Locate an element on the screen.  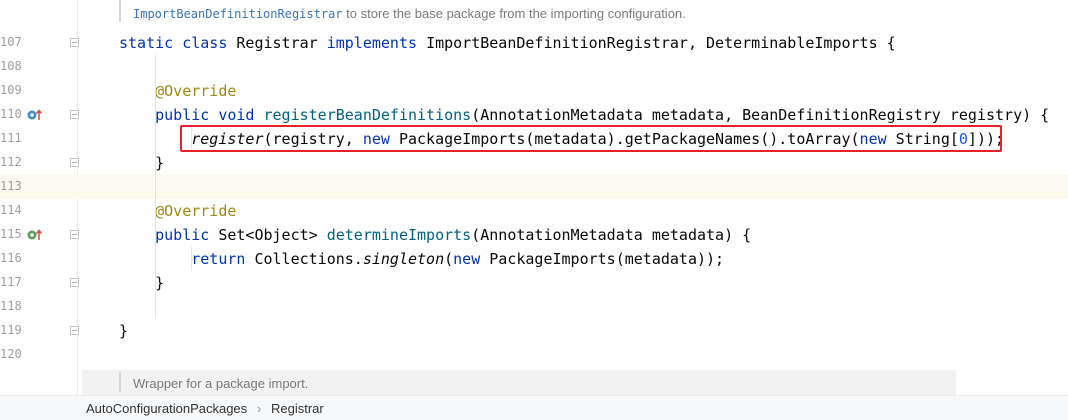
line-number: 115 is located at coordinates (11, 234).